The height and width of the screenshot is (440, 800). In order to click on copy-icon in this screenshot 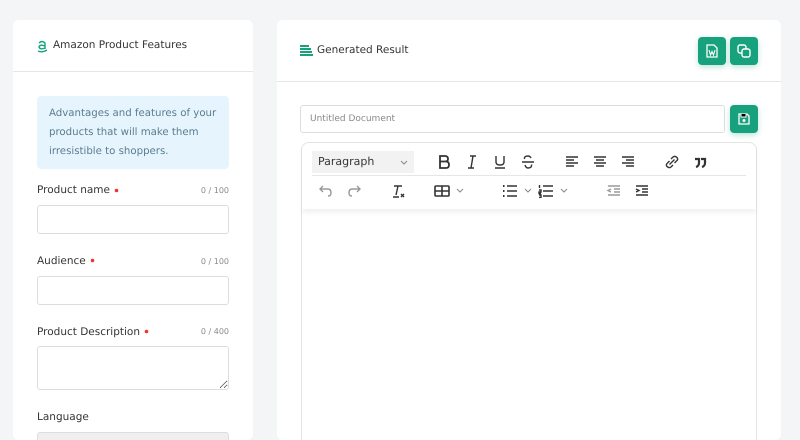, I will do `click(744, 51)`.